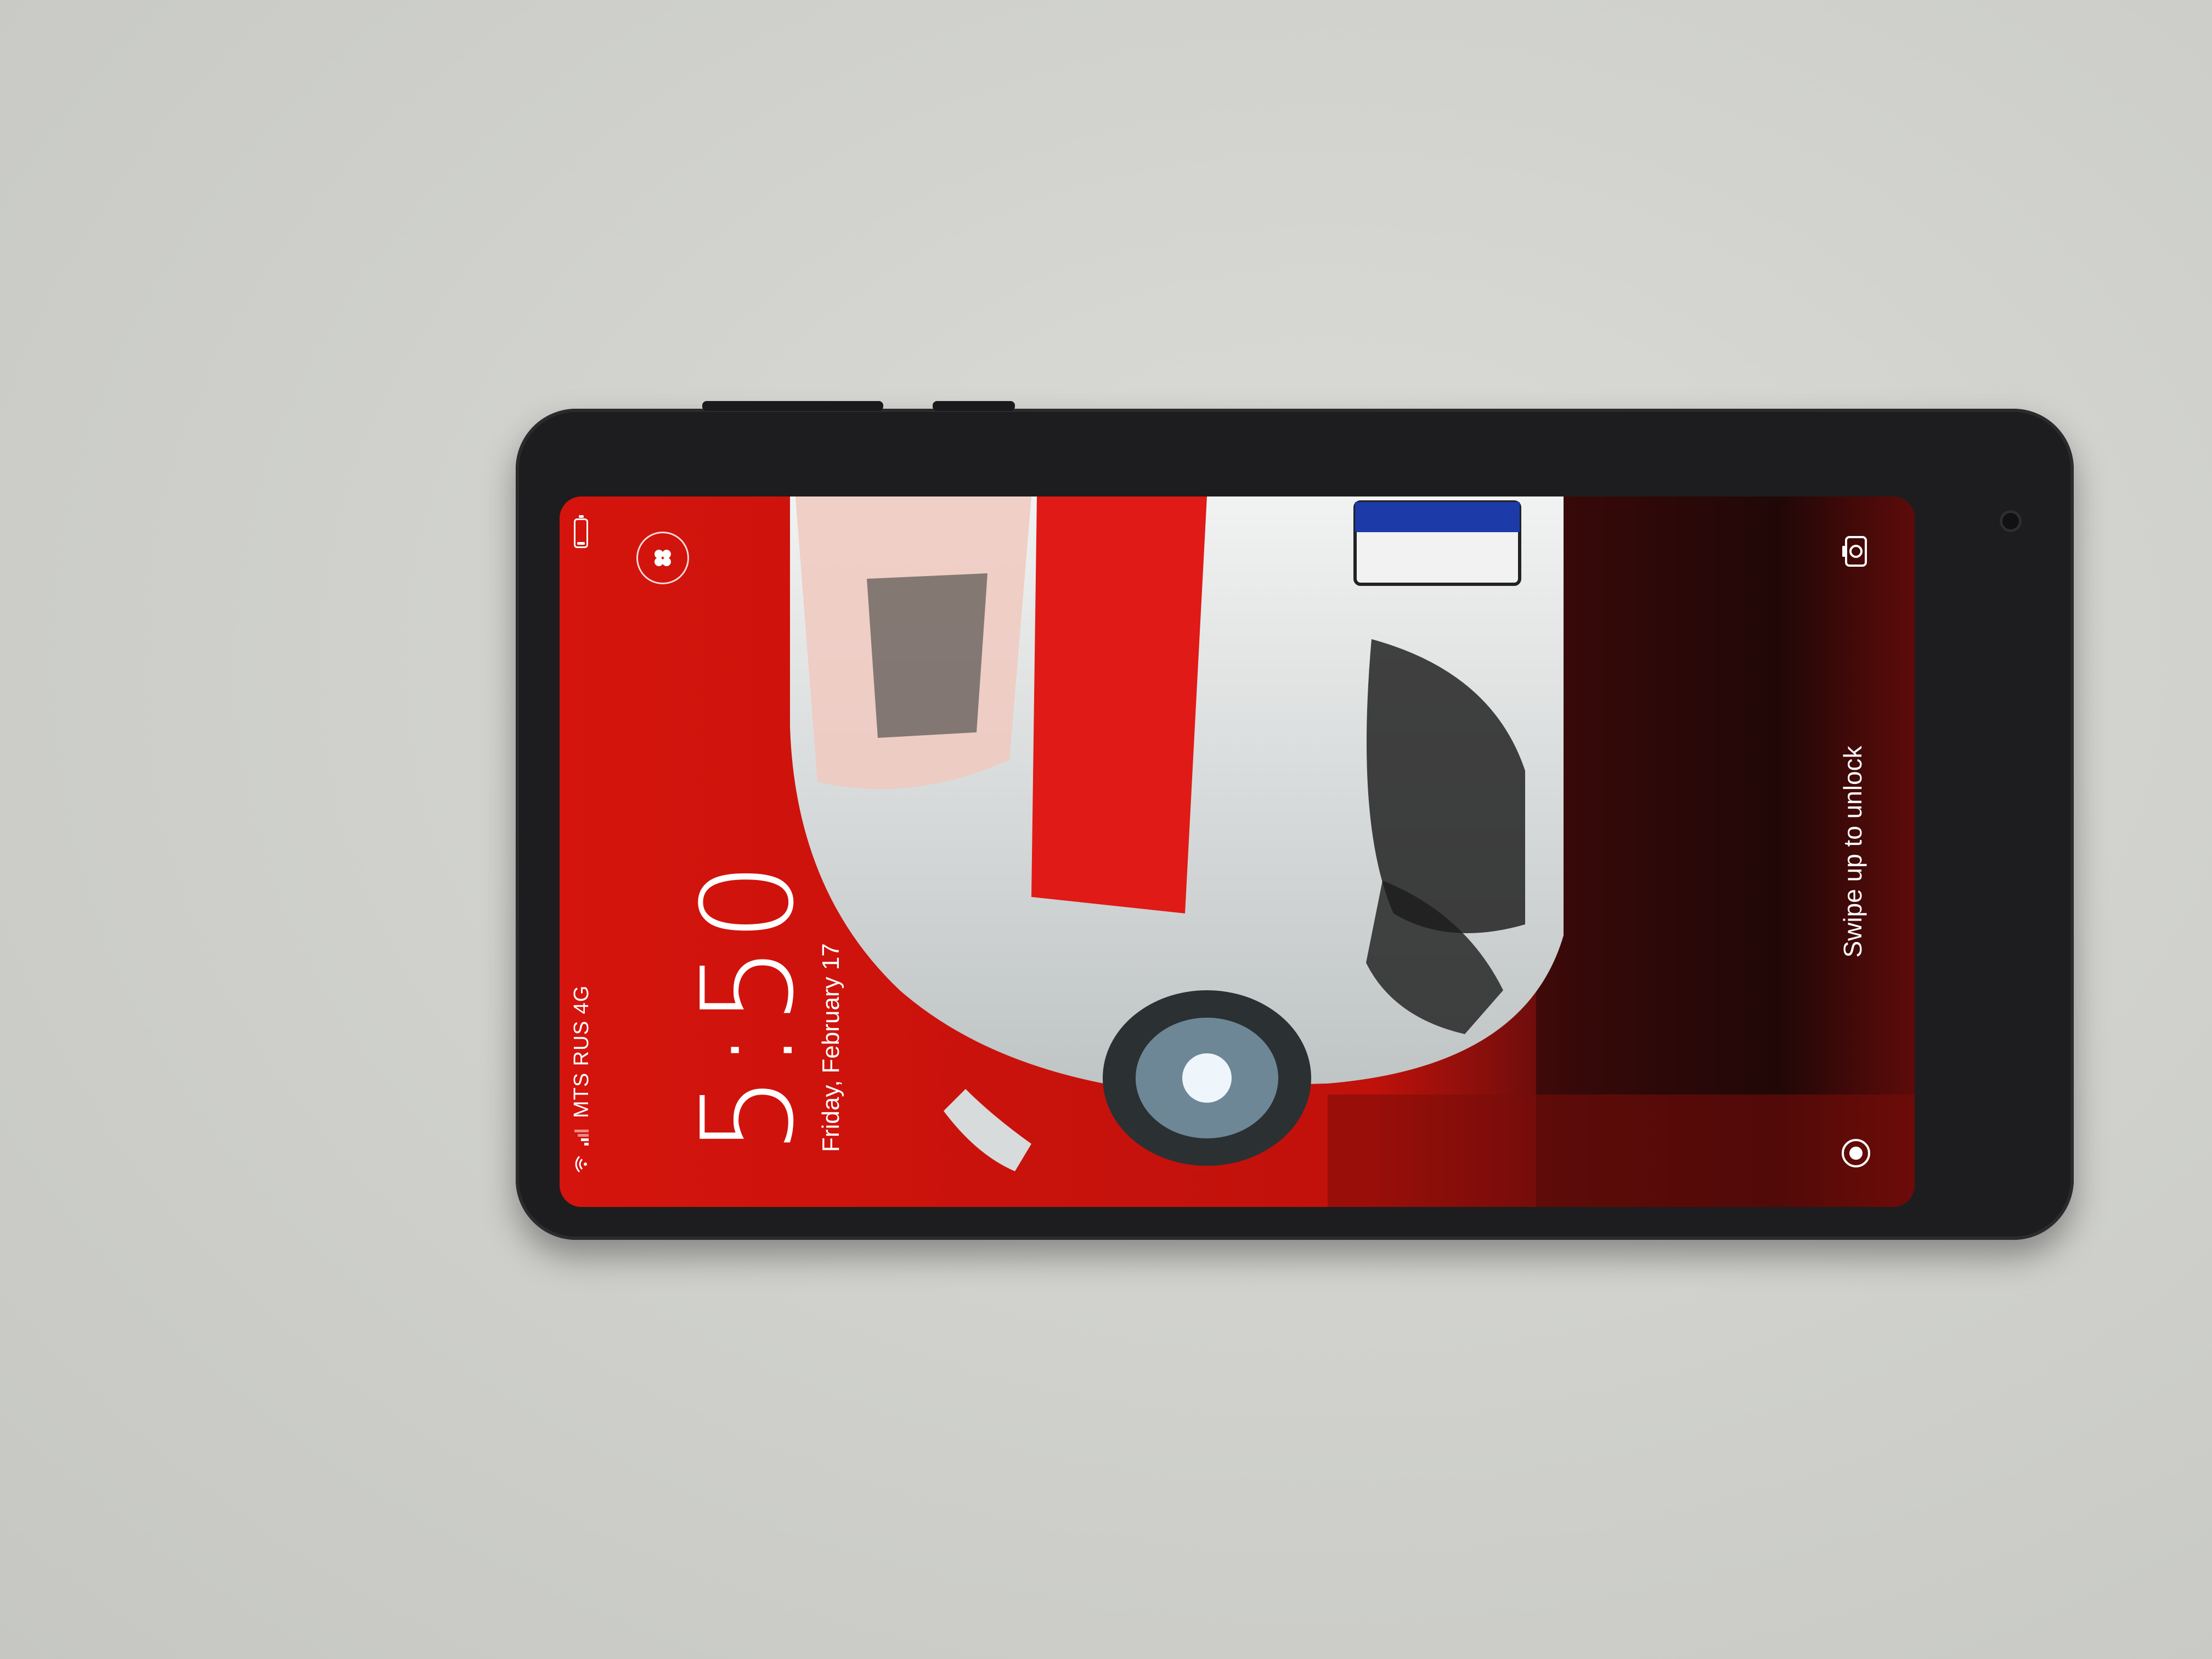 This screenshot has width=2212, height=1659. Describe the element at coordinates (2011, 521) in the screenshot. I see `front-camera` at that location.